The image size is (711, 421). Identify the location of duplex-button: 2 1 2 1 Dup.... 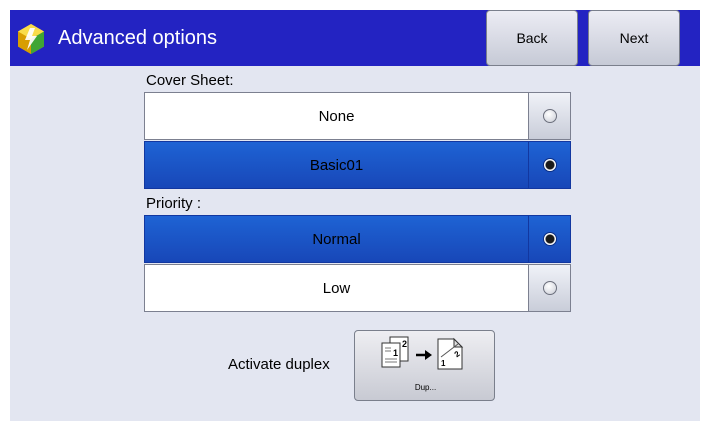
(424, 365).